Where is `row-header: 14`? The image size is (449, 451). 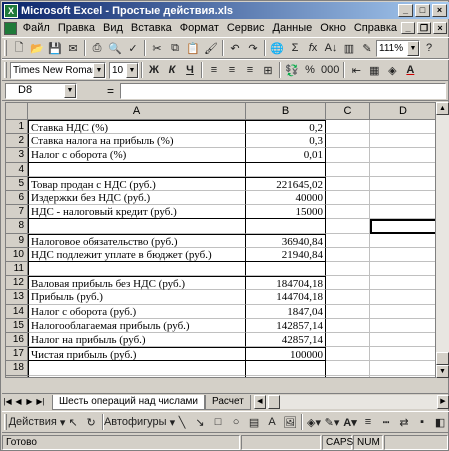
row-header: 14 is located at coordinates (17, 311).